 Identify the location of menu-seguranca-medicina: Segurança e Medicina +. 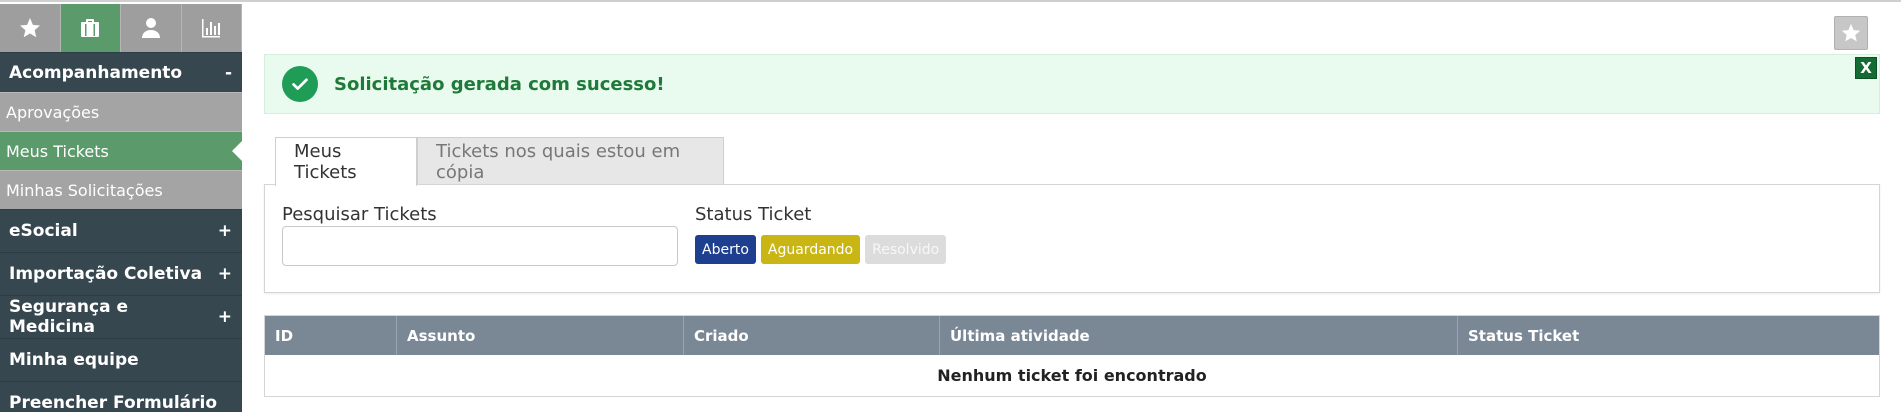
(121, 316).